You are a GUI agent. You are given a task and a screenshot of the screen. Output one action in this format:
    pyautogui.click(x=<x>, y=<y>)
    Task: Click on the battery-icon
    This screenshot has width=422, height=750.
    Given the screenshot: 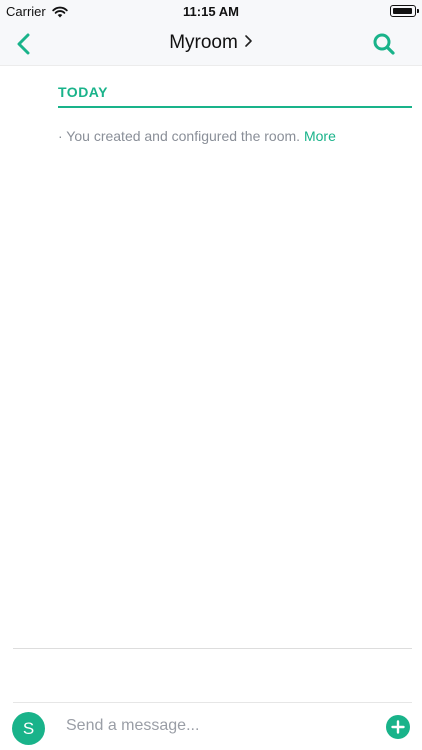 What is the action you would take?
    pyautogui.click(x=404, y=11)
    